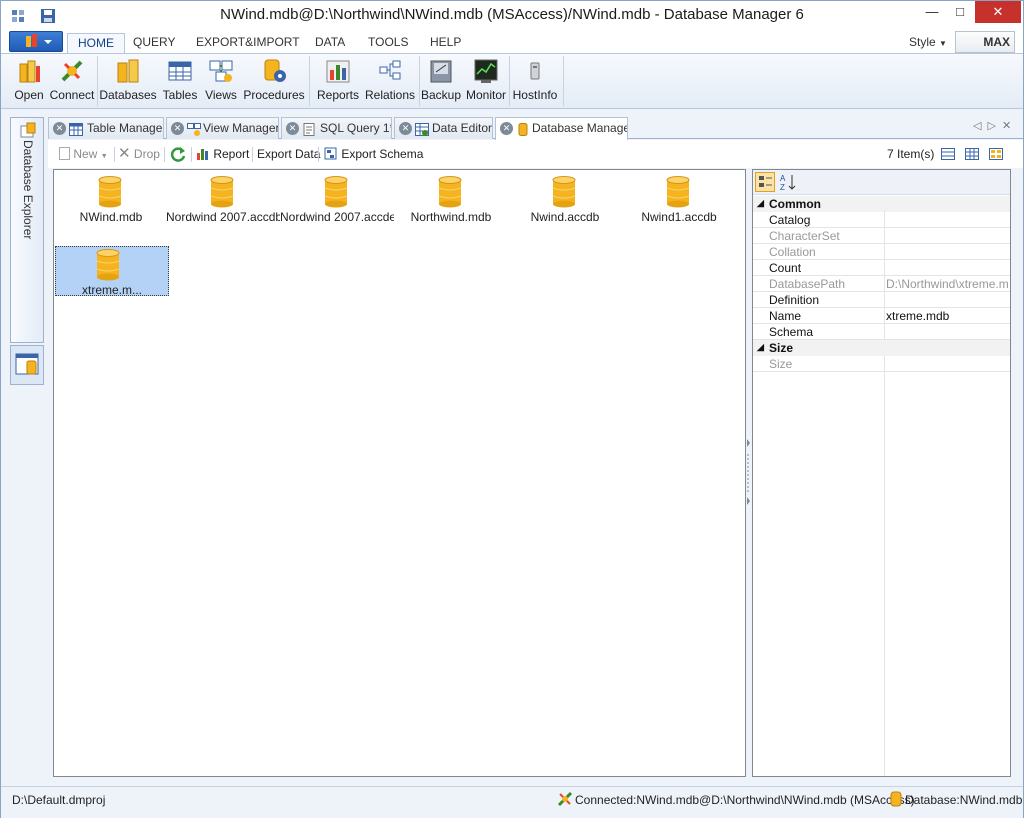  Describe the element at coordinates (881, 236) in the screenshot. I see `property-row: CharacterSet` at that location.